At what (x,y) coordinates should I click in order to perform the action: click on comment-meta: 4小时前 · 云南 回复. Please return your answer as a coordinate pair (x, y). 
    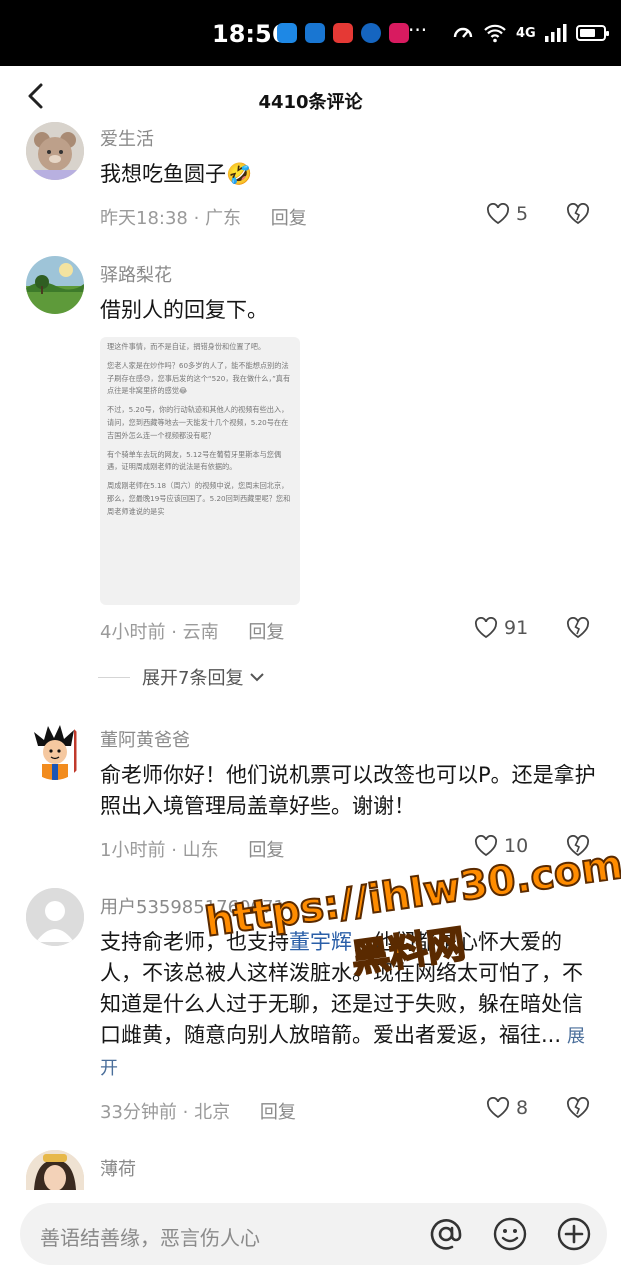
    Looking at the image, I should click on (192, 632).